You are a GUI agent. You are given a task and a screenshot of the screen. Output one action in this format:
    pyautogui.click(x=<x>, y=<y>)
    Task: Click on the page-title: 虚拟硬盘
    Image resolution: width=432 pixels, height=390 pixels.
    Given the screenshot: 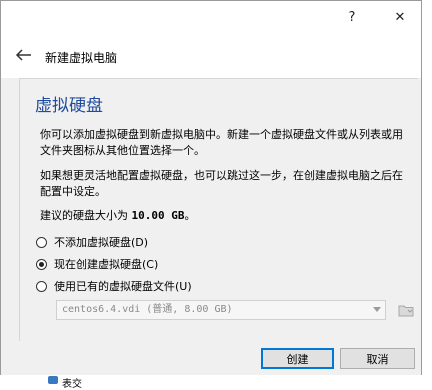 What is the action you would take?
    pyautogui.click(x=69, y=106)
    